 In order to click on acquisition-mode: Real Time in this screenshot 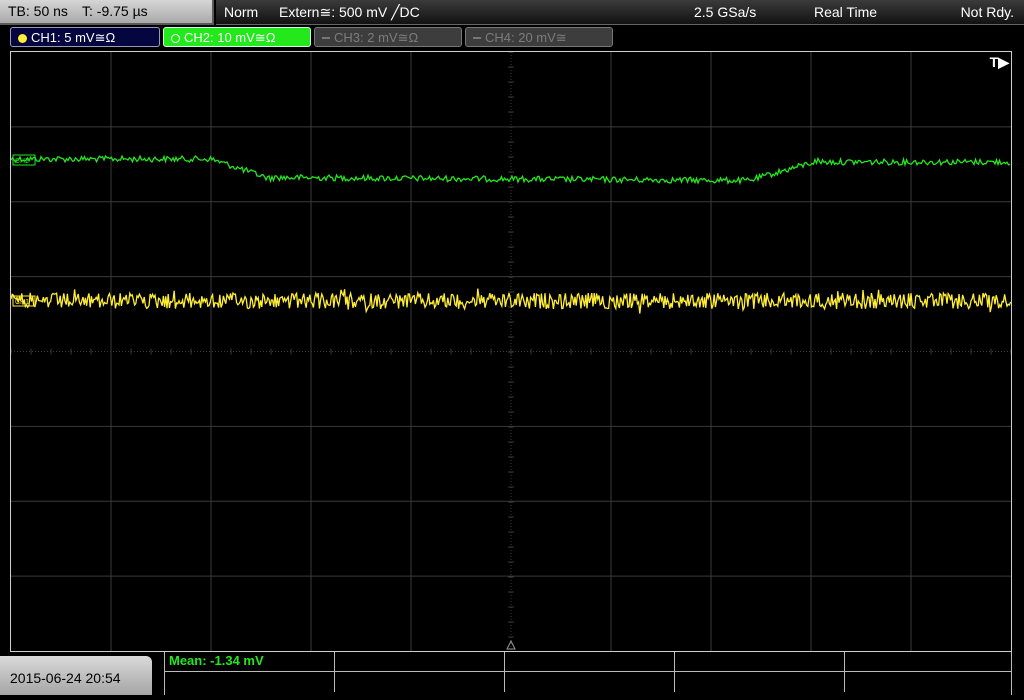, I will do `click(846, 12)`.